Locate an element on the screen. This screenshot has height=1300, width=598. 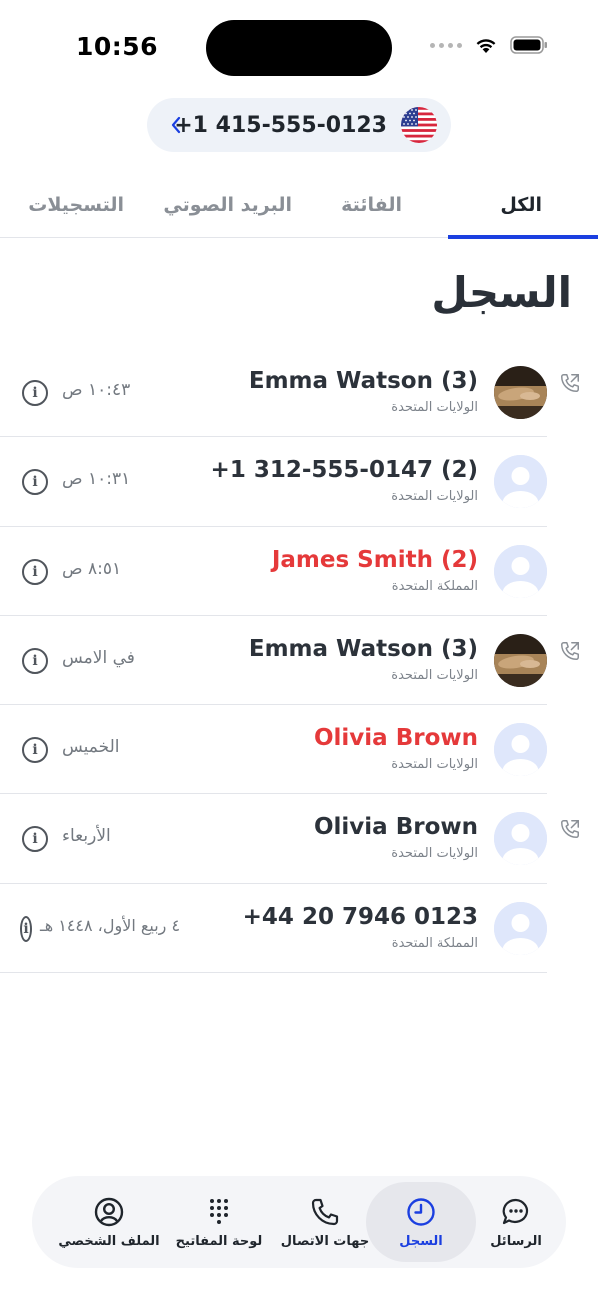
nav-label: لوحة المفاتيح is located at coordinates (219, 1241).